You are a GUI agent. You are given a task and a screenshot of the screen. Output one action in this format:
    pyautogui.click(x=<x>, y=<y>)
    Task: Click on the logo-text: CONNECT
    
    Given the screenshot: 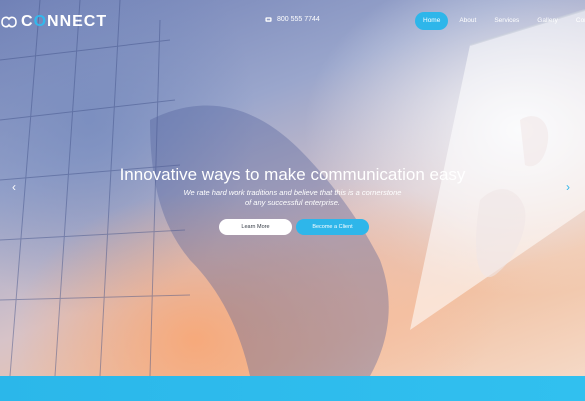 What is the action you would take?
    pyautogui.click(x=64, y=22)
    